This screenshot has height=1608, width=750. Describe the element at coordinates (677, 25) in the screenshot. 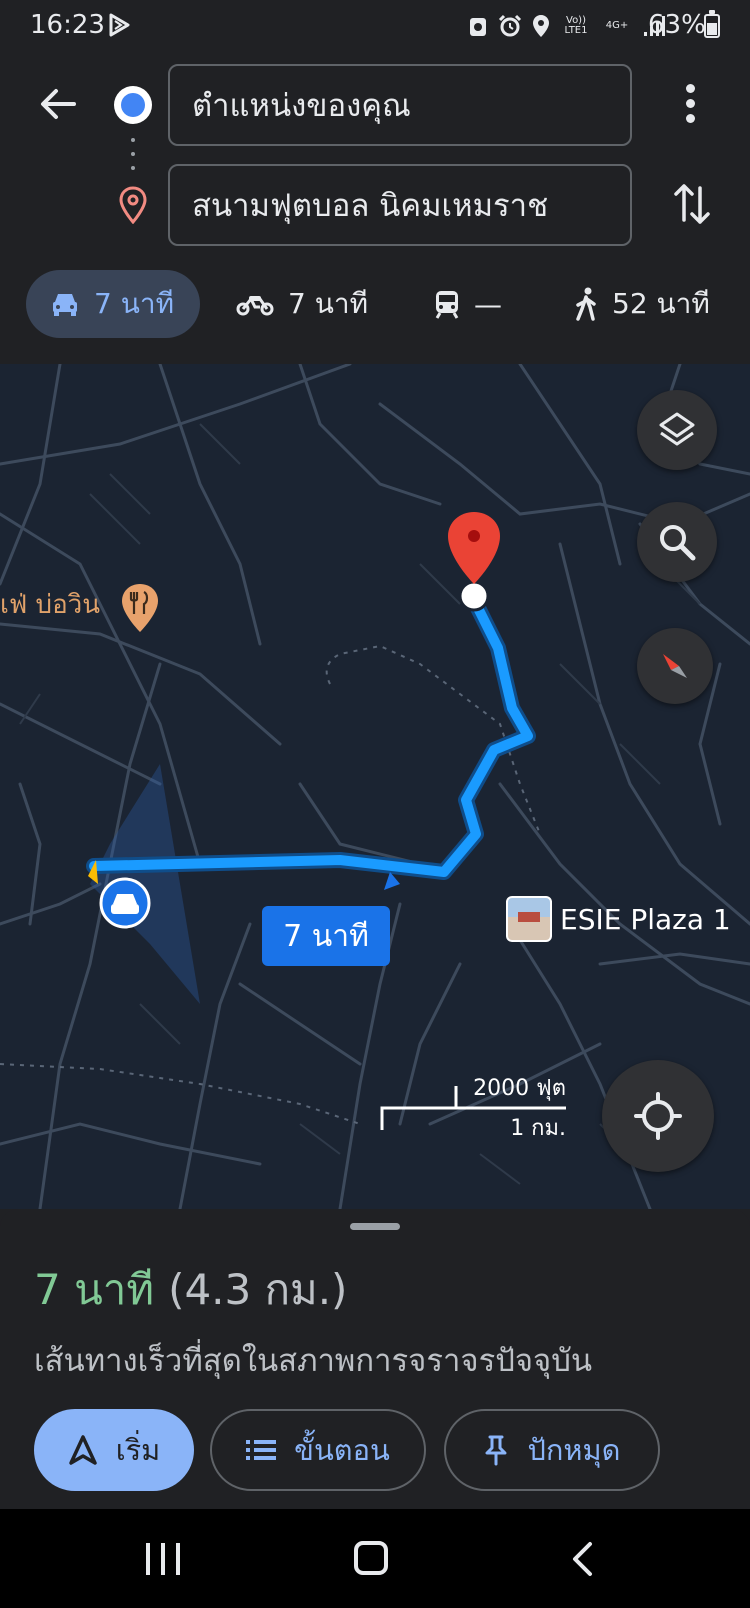

I see `battery-percent: 63%` at that location.